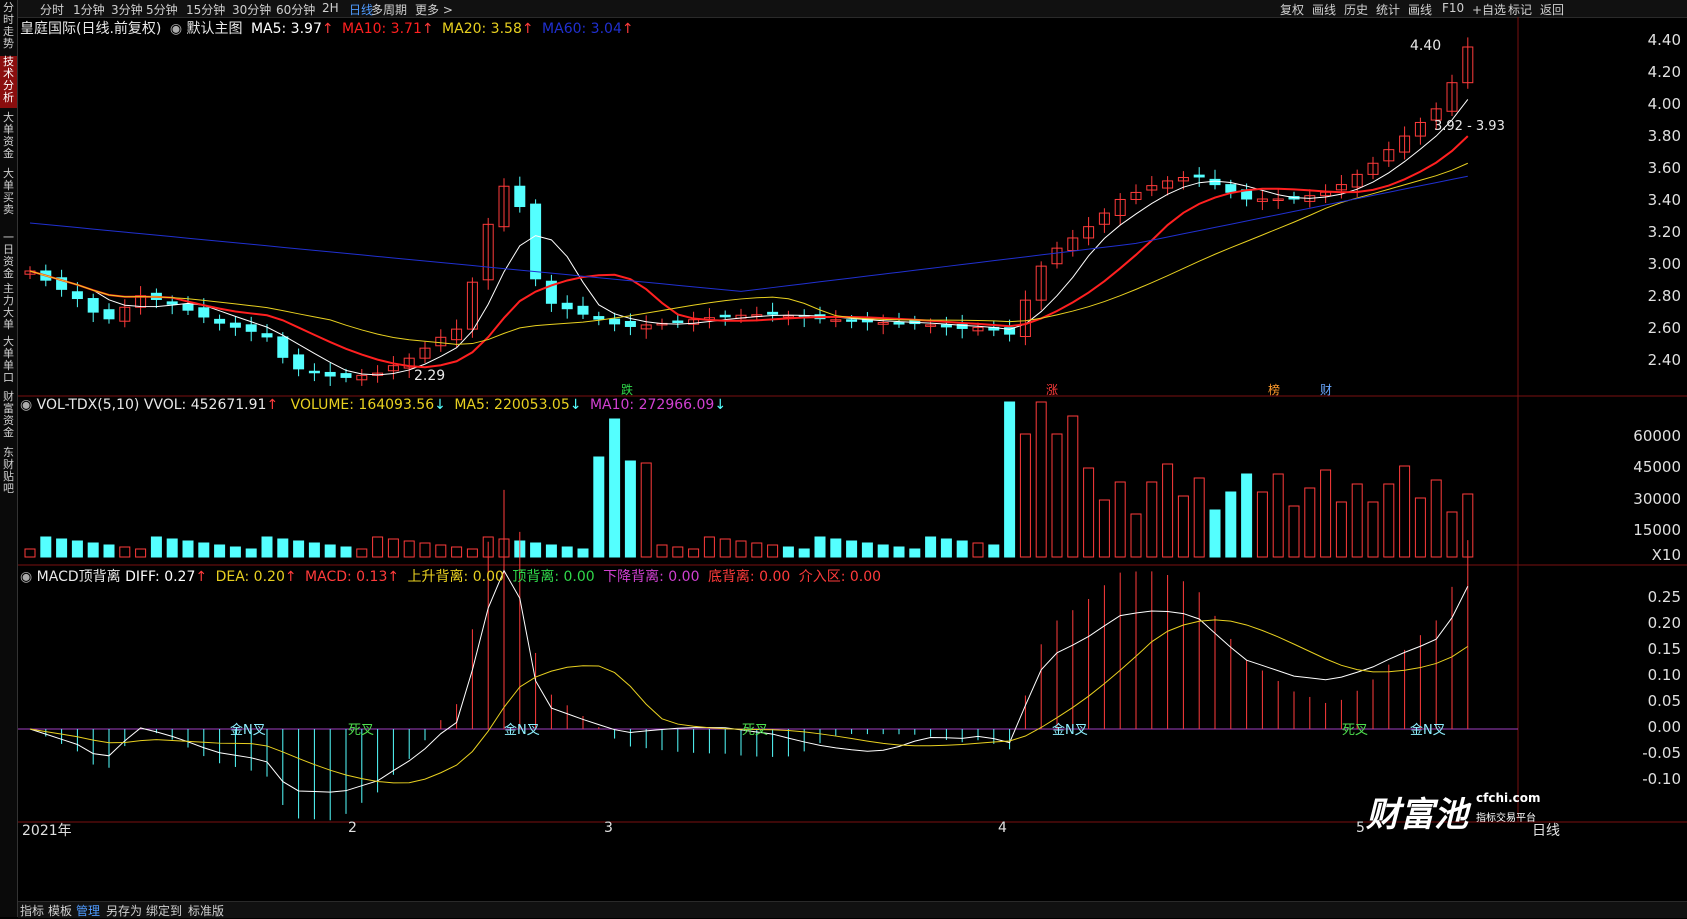 The width and height of the screenshot is (1687, 919). Describe the element at coordinates (205, 9) in the screenshot. I see `period-tab-4: 15分钟` at that location.